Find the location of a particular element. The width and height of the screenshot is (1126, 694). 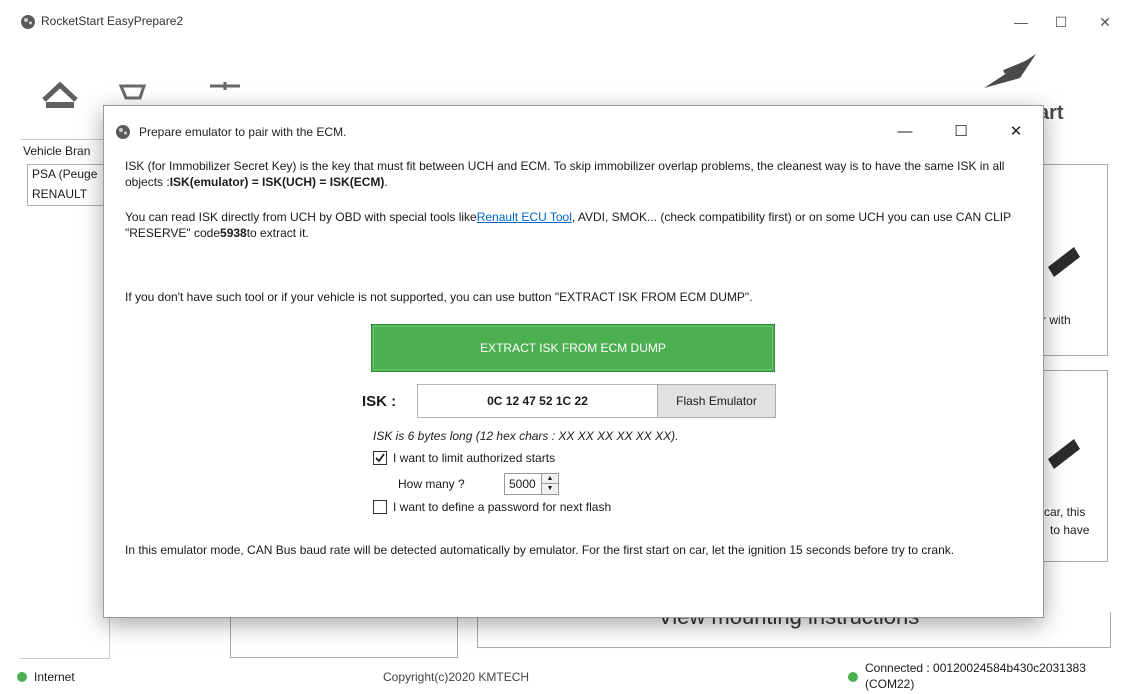

main-title-bar: RocketStart EasyPrepare2 — ☐ ✕ is located at coordinates (563, 23).